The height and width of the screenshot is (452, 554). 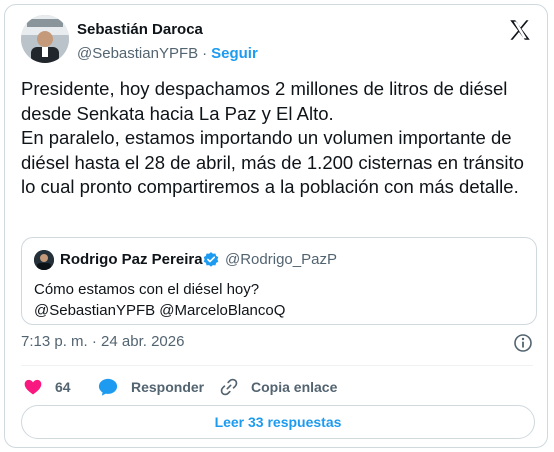 What do you see at coordinates (108, 387) in the screenshot?
I see `reply-bubble-icon` at bounding box center [108, 387].